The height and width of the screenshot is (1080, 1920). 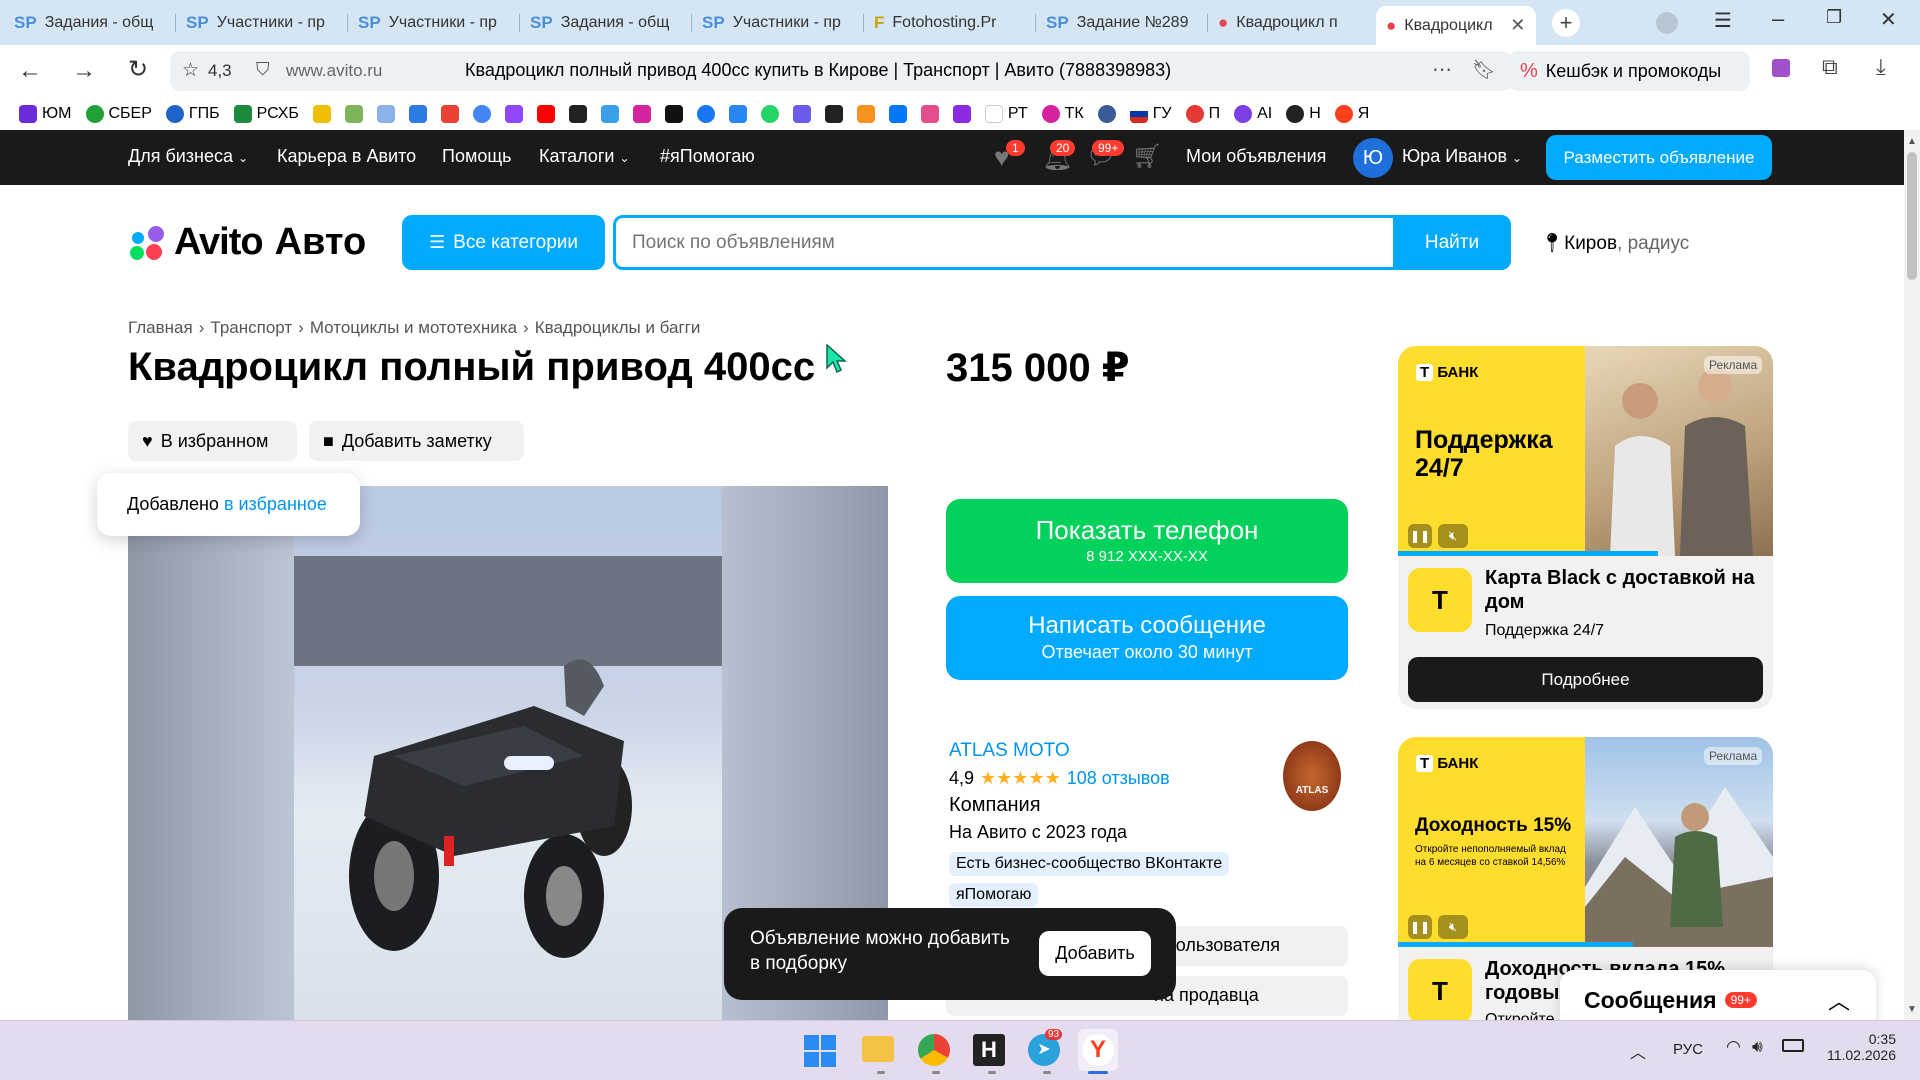 What do you see at coordinates (212, 441) in the screenshot?
I see `favorite-button: ♥ В избранном` at bounding box center [212, 441].